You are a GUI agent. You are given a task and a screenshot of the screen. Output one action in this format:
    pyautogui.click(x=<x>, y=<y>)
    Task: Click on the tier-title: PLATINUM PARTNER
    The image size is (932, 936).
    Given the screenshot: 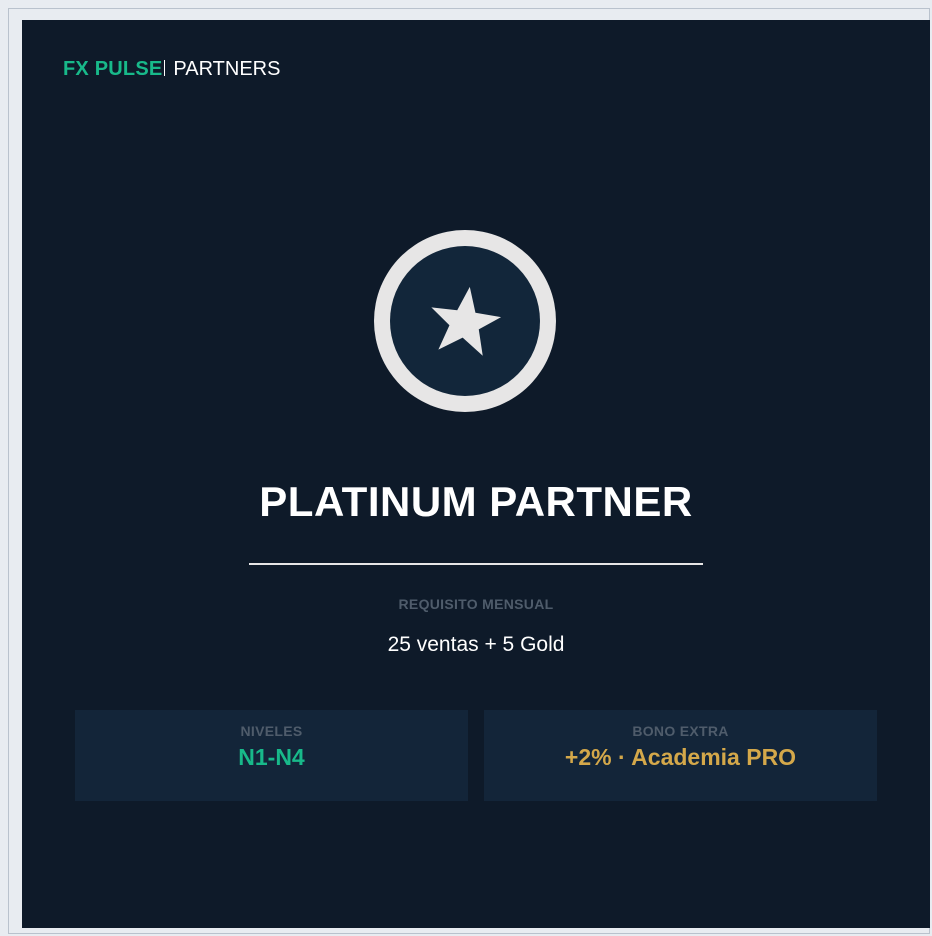 What is the action you would take?
    pyautogui.click(x=476, y=501)
    